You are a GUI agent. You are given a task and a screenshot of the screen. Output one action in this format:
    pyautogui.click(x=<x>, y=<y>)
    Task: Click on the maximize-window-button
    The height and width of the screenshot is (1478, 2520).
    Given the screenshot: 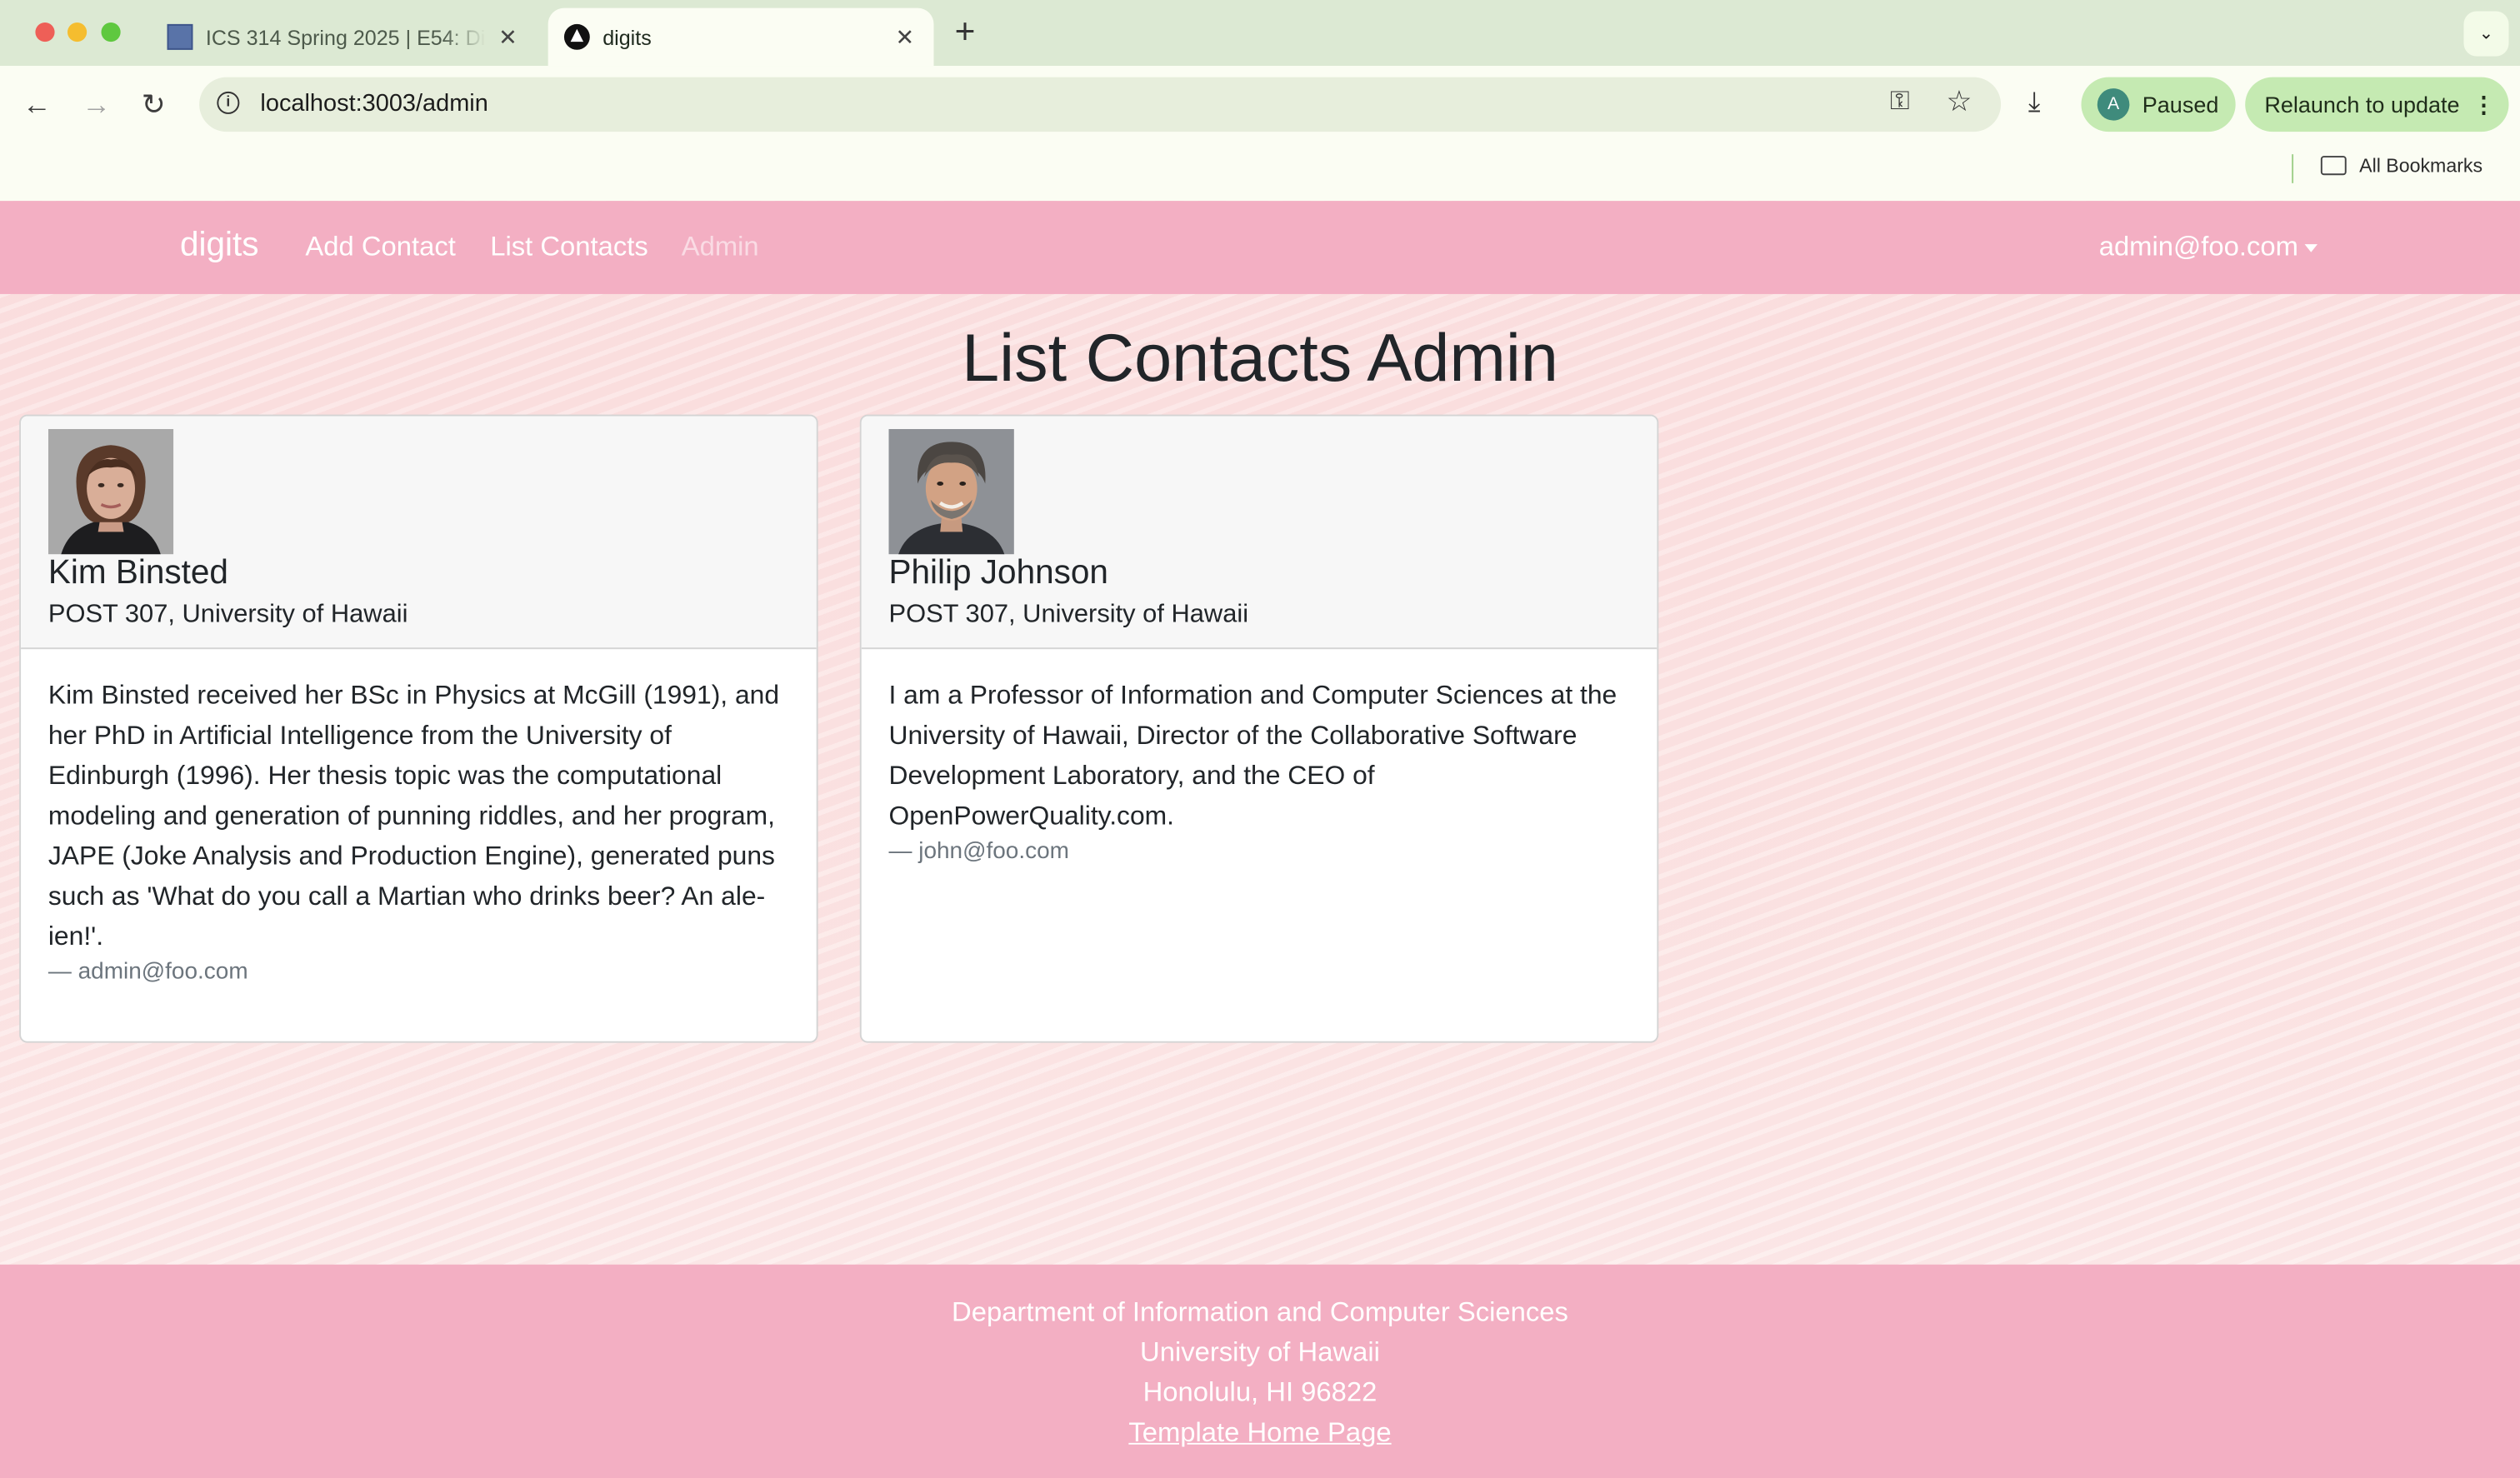 What is the action you would take?
    pyautogui.click(x=111, y=32)
    